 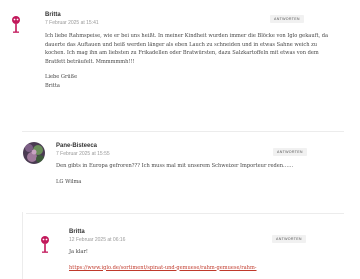 What do you see at coordinates (97, 240) in the screenshot?
I see `comment-date: 12 Februar 2025 at 06:16` at bounding box center [97, 240].